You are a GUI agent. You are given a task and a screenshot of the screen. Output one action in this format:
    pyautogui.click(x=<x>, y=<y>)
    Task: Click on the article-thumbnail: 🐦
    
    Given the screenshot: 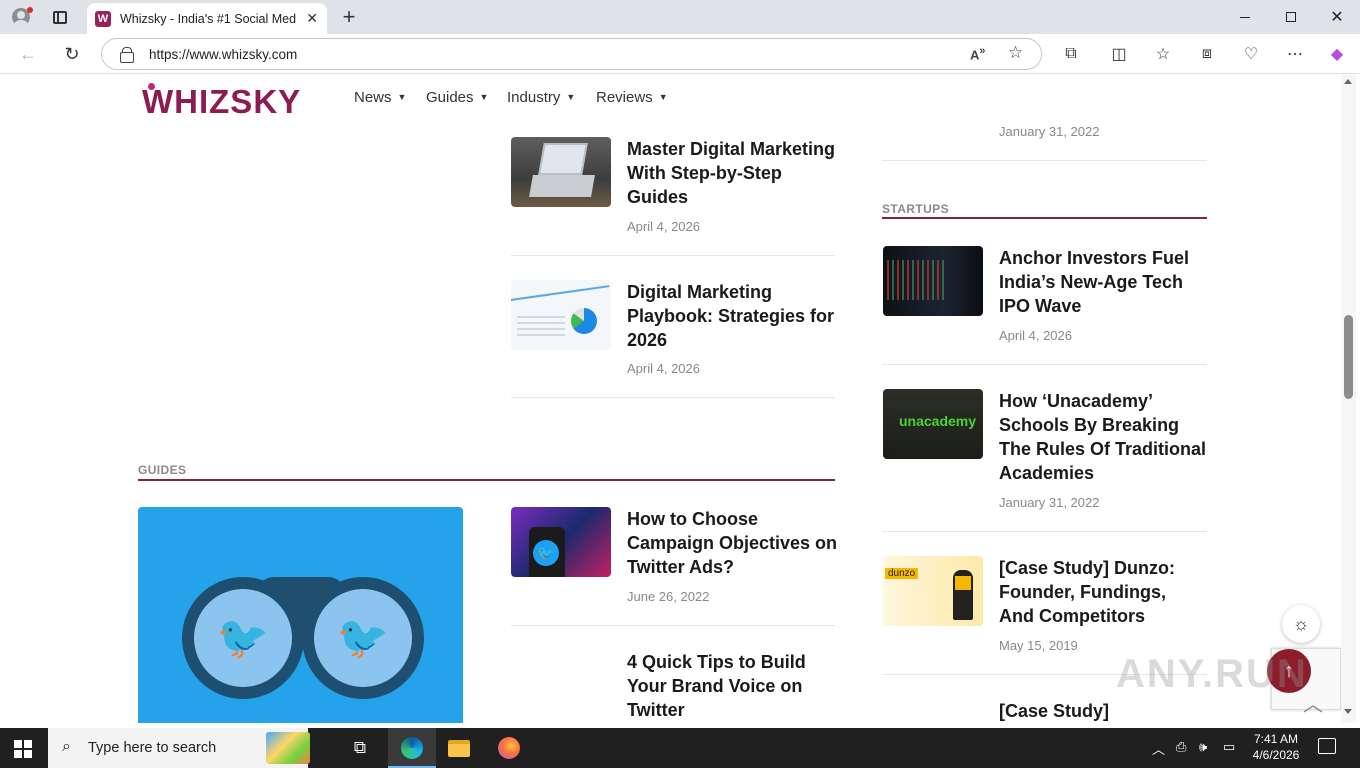 What is the action you would take?
    pyautogui.click(x=561, y=542)
    